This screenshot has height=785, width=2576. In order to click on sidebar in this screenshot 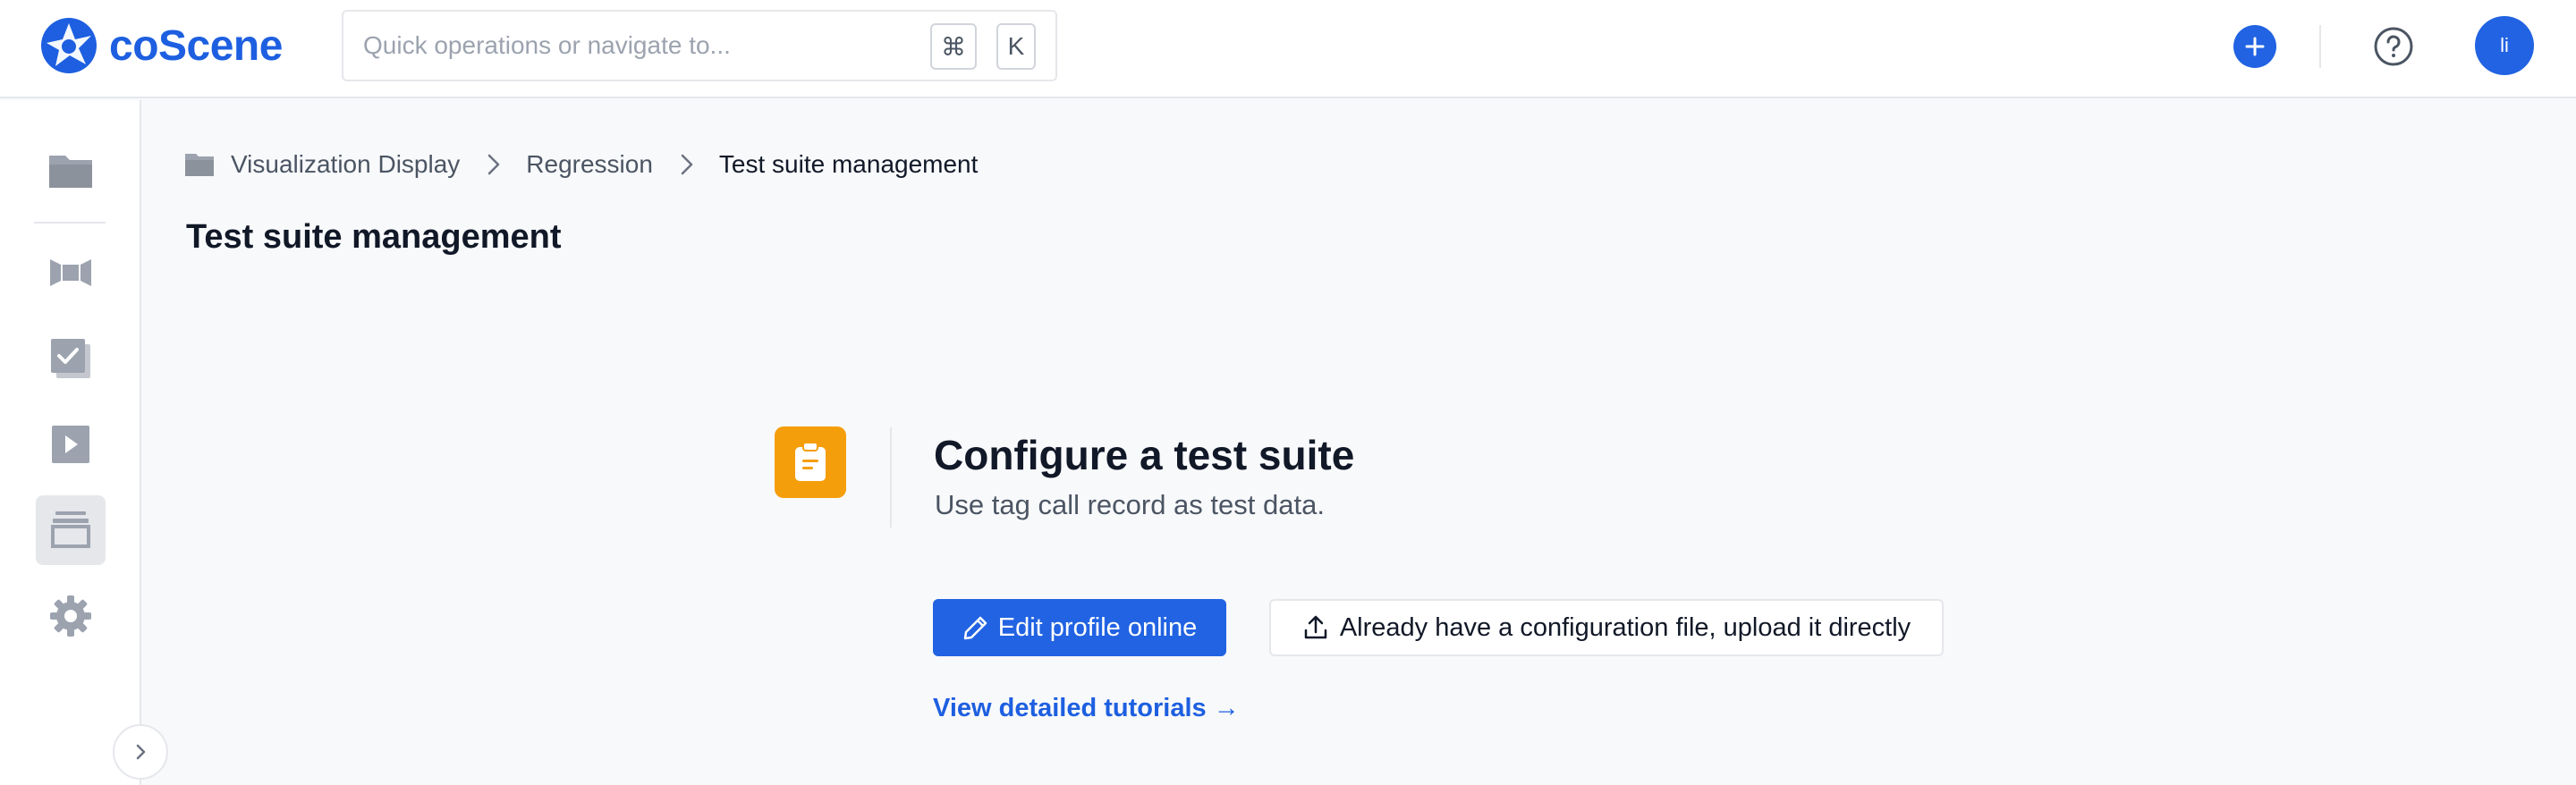, I will do `click(70, 442)`.